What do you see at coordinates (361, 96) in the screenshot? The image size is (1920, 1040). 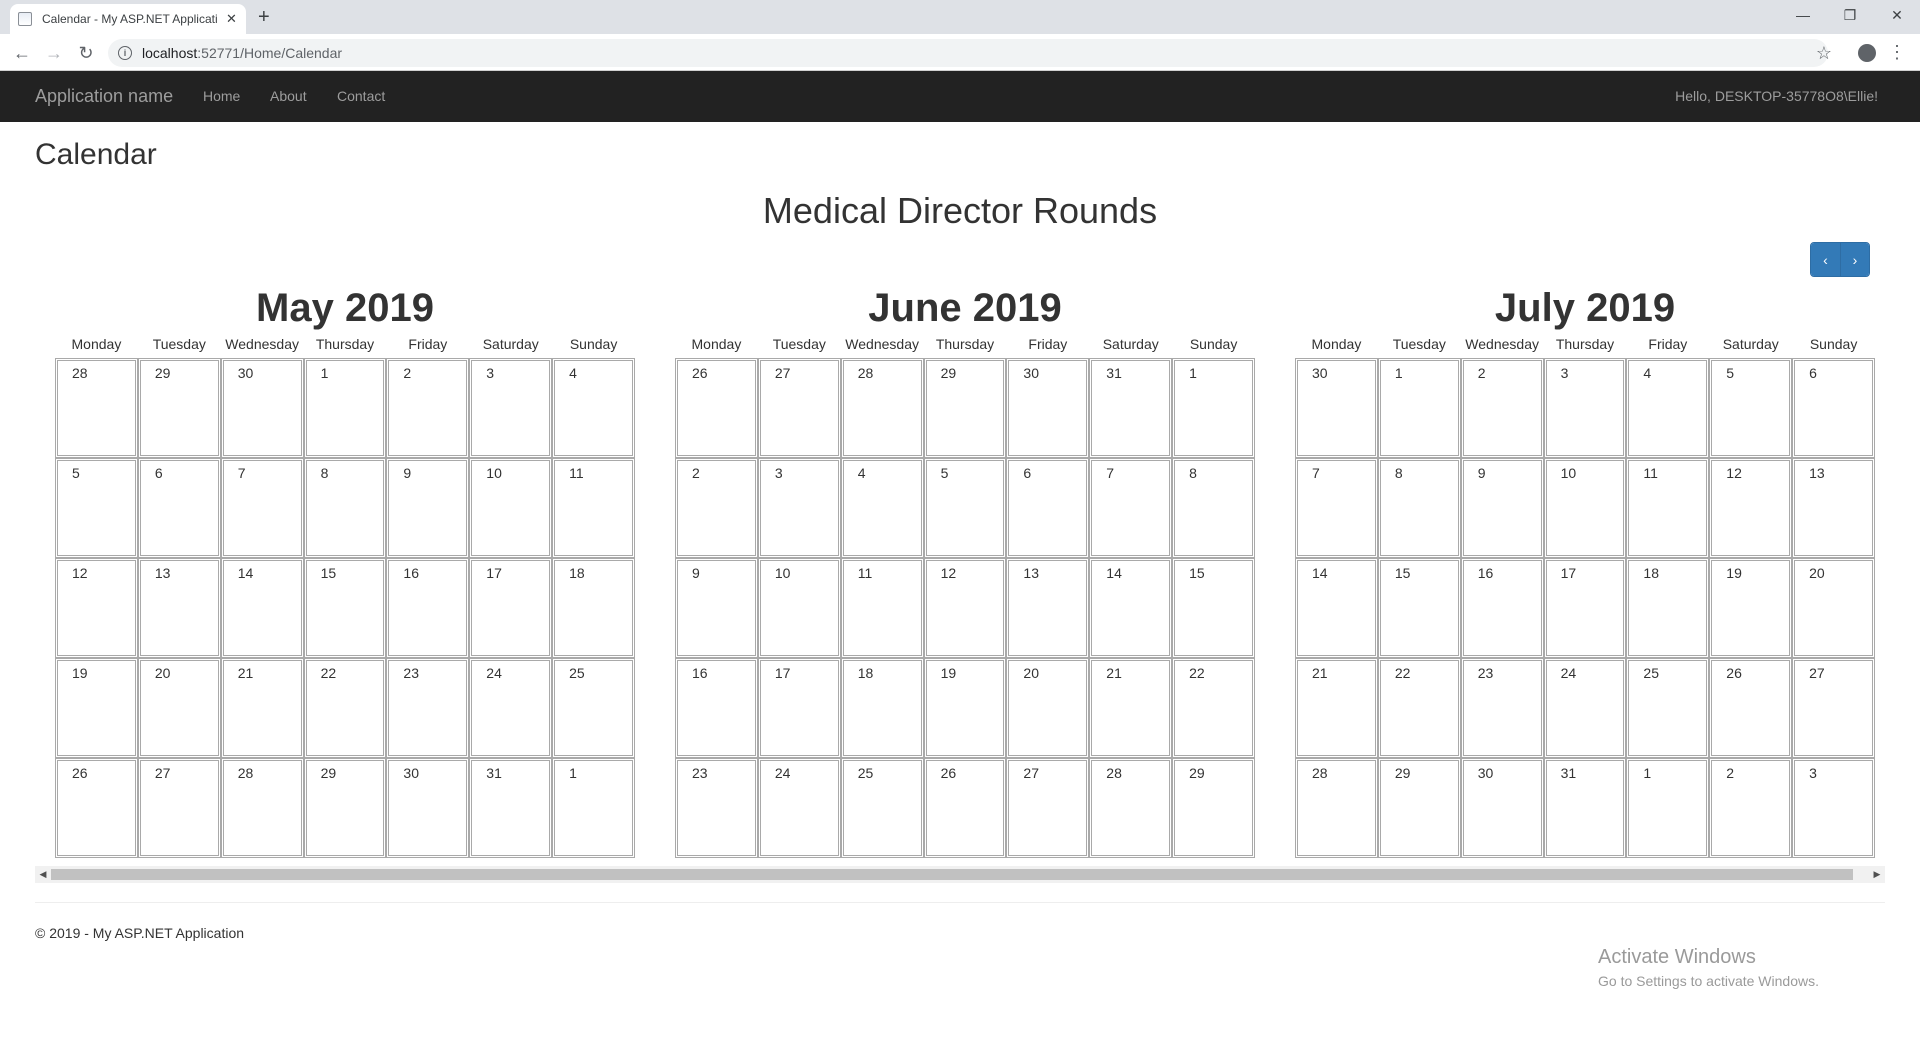 I see `nav-contact: Contact` at bounding box center [361, 96].